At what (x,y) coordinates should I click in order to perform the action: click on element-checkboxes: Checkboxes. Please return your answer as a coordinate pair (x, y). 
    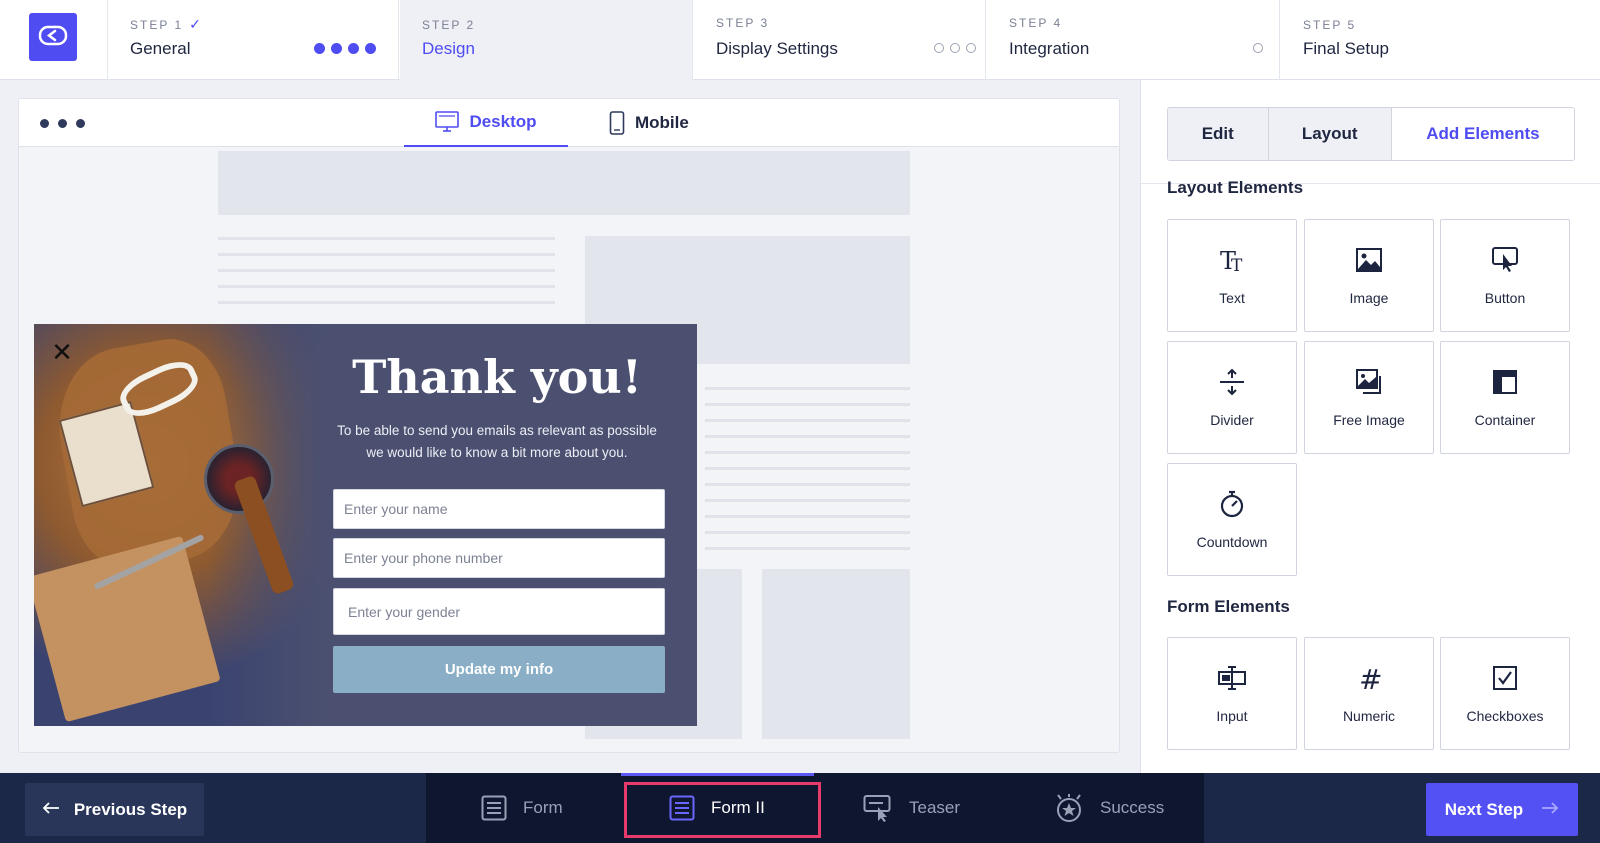
    Looking at the image, I should click on (1505, 693).